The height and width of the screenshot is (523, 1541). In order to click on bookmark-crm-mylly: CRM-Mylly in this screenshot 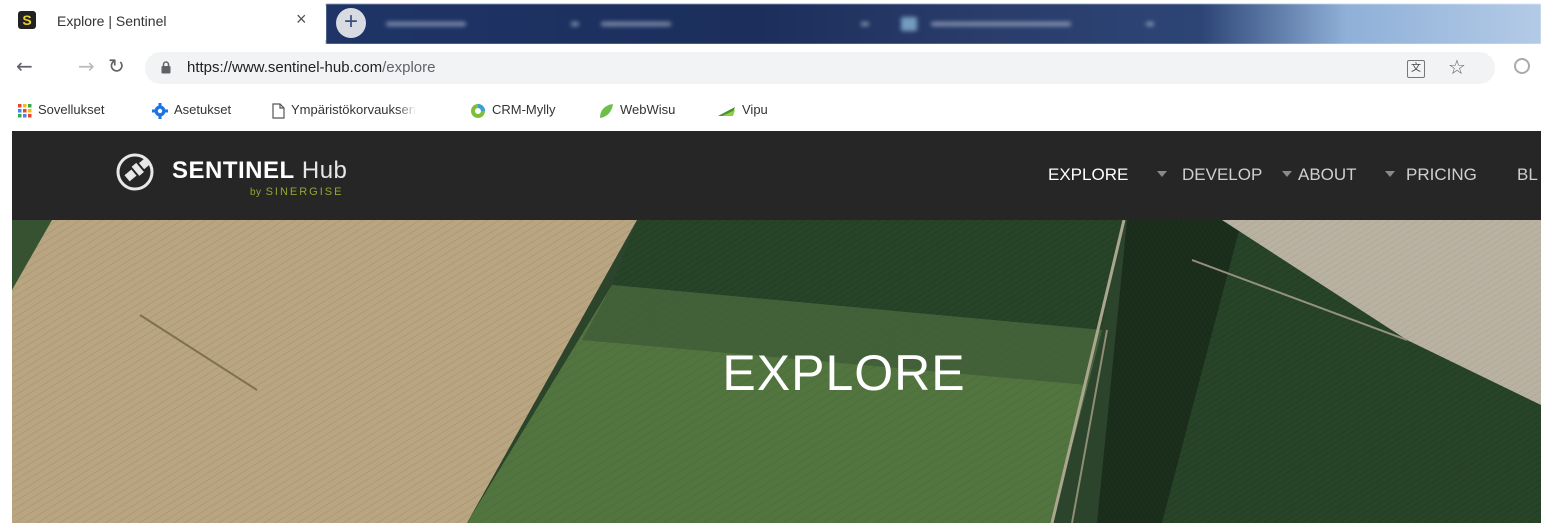, I will do `click(513, 110)`.